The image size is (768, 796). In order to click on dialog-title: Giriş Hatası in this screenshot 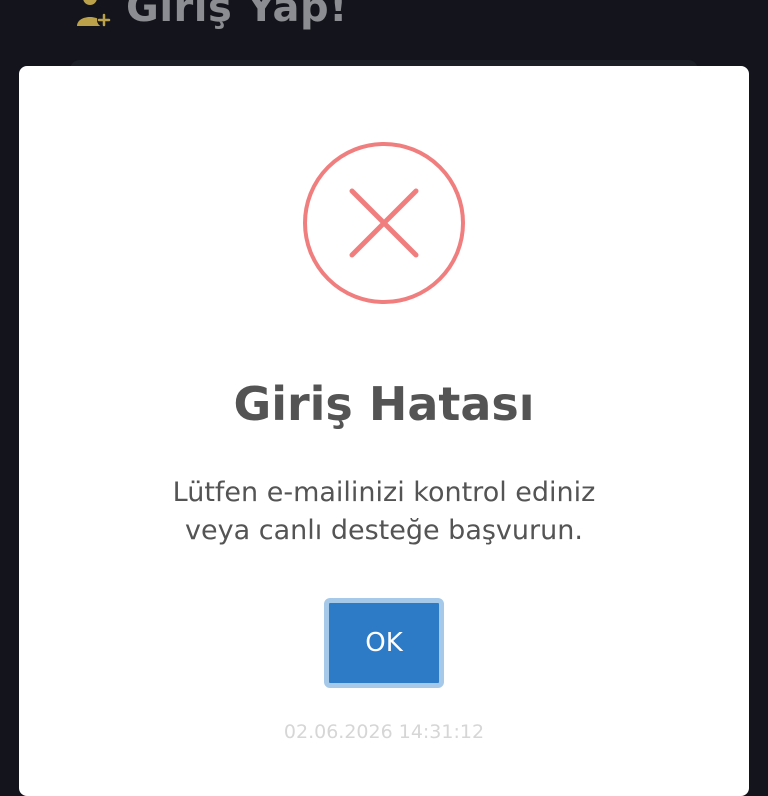, I will do `click(384, 404)`.